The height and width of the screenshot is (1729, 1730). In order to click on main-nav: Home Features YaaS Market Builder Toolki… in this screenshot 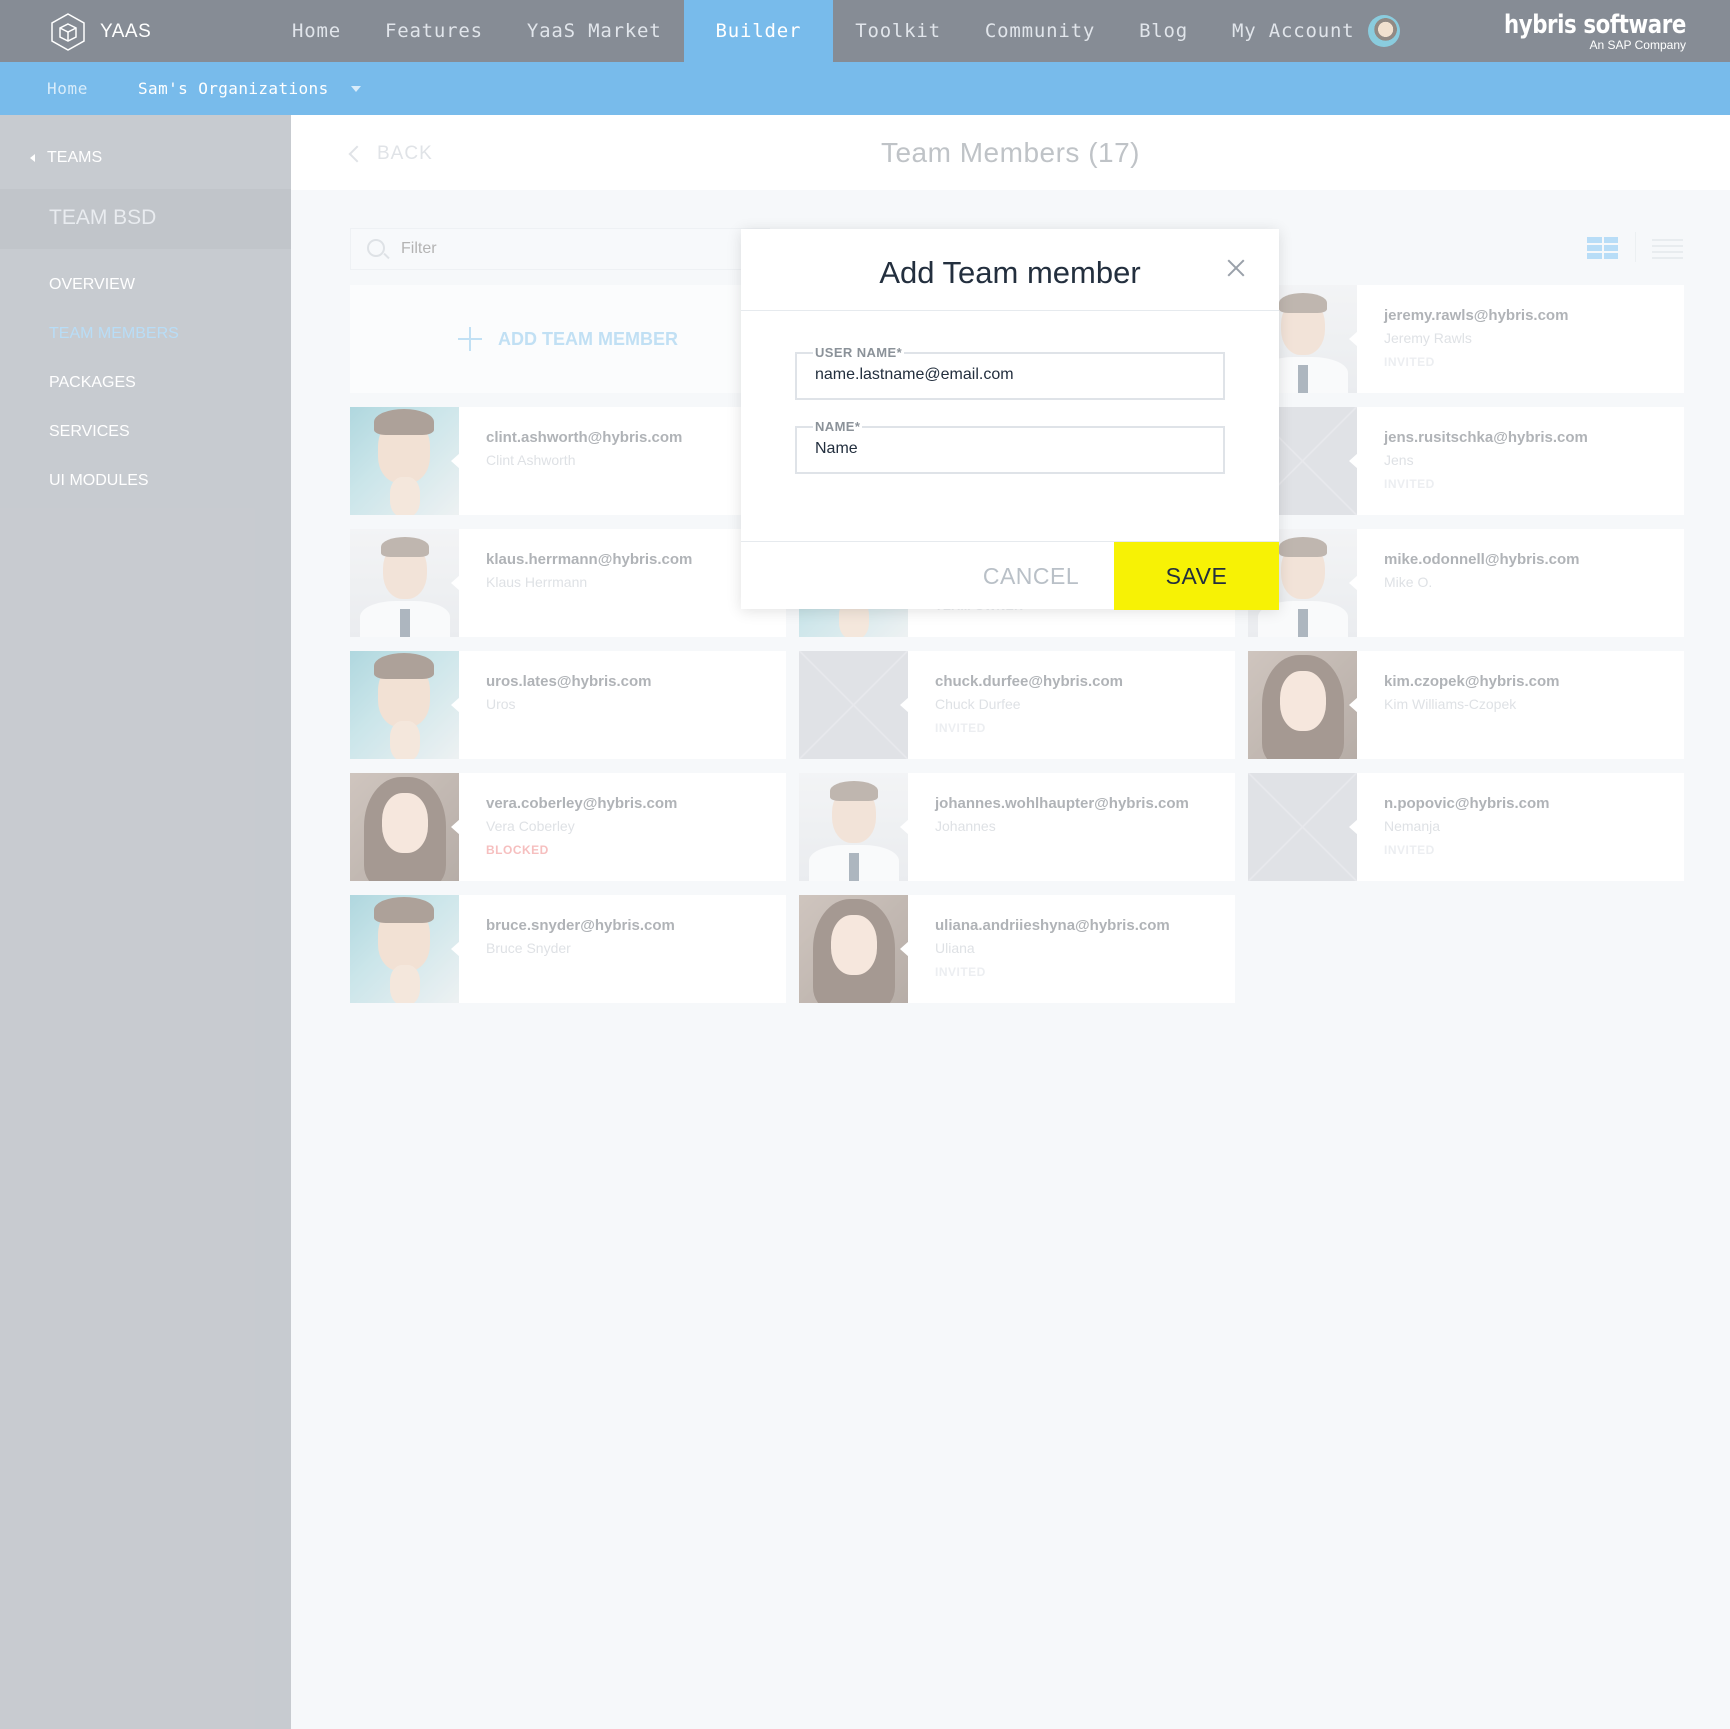, I will do `click(846, 31)`.